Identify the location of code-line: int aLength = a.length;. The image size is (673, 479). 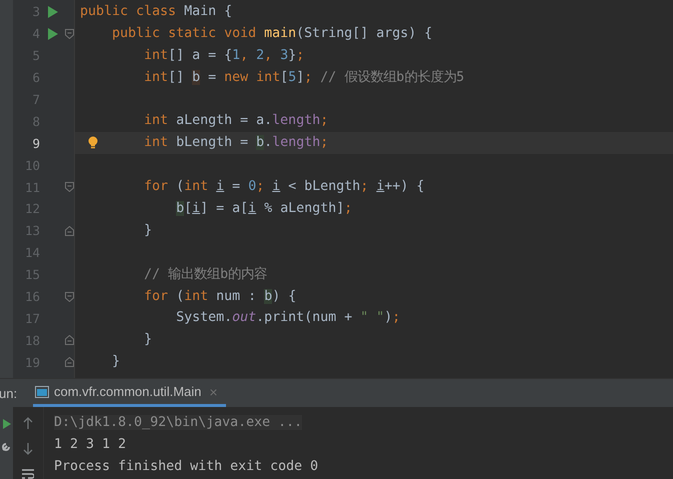
(236, 121).